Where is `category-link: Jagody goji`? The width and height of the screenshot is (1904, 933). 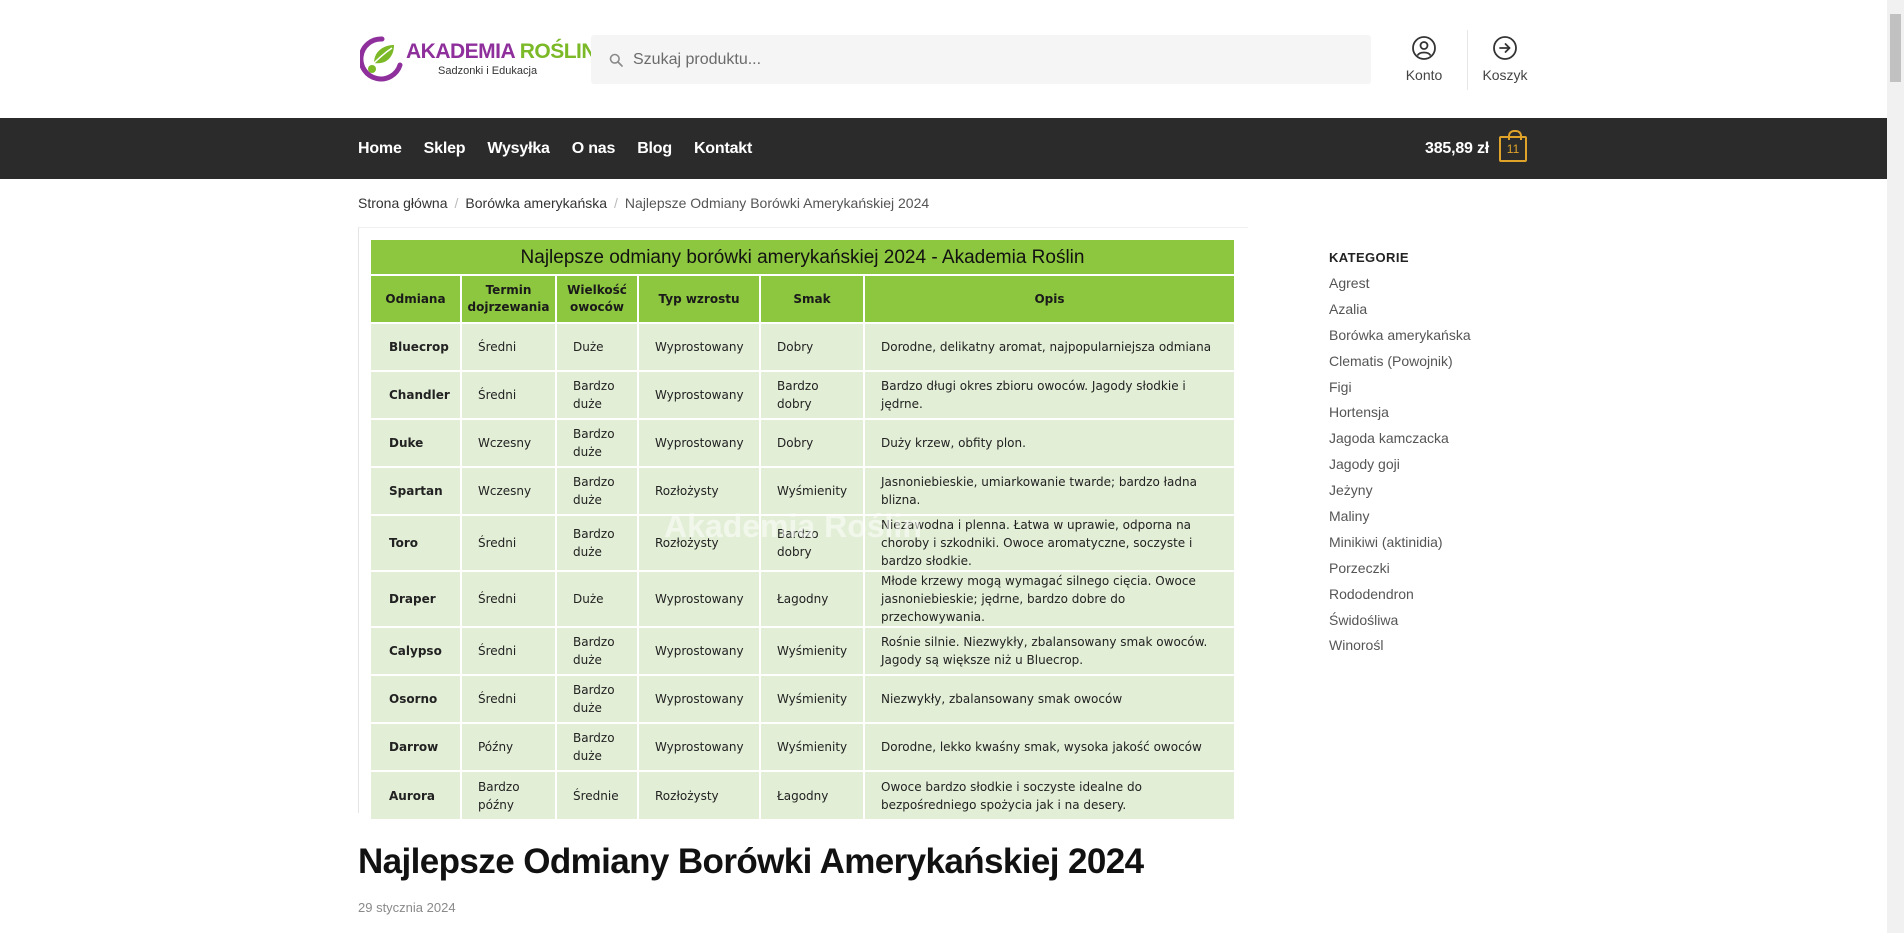 category-link: Jagody goji is located at coordinates (1454, 469).